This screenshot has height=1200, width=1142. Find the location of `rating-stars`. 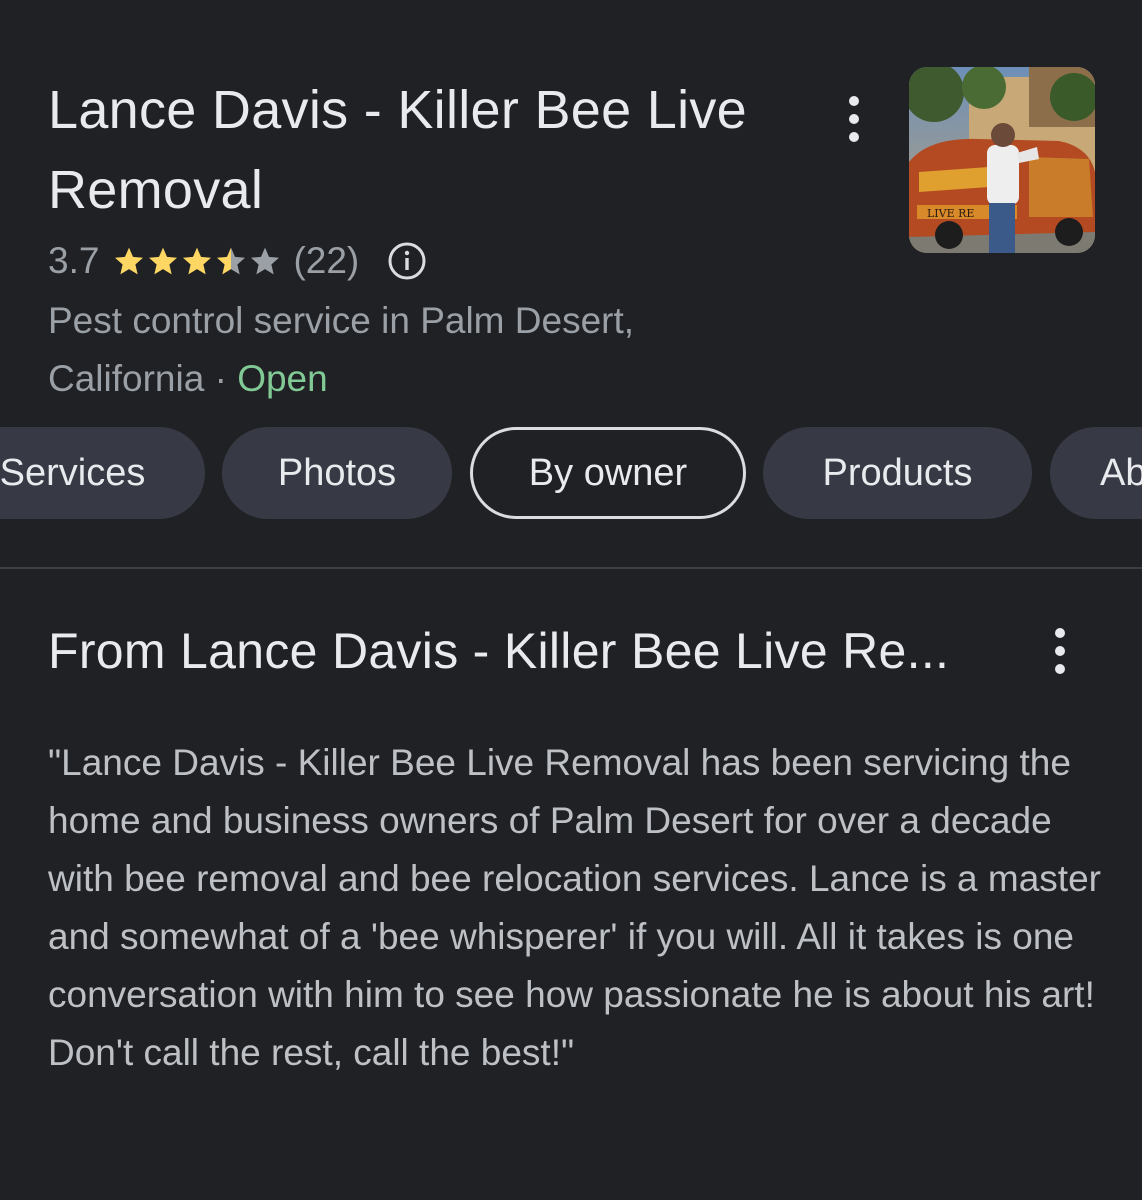

rating-stars is located at coordinates (198, 261).